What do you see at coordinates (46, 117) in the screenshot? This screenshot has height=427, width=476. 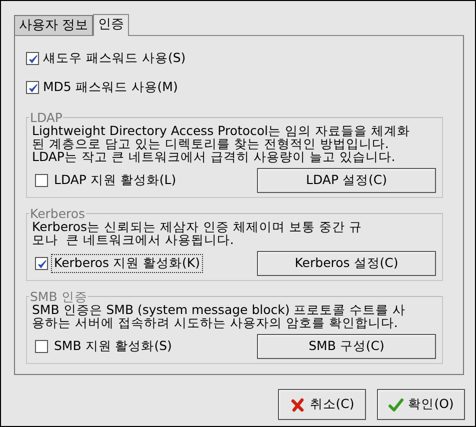 I see `group-title: LDAP` at bounding box center [46, 117].